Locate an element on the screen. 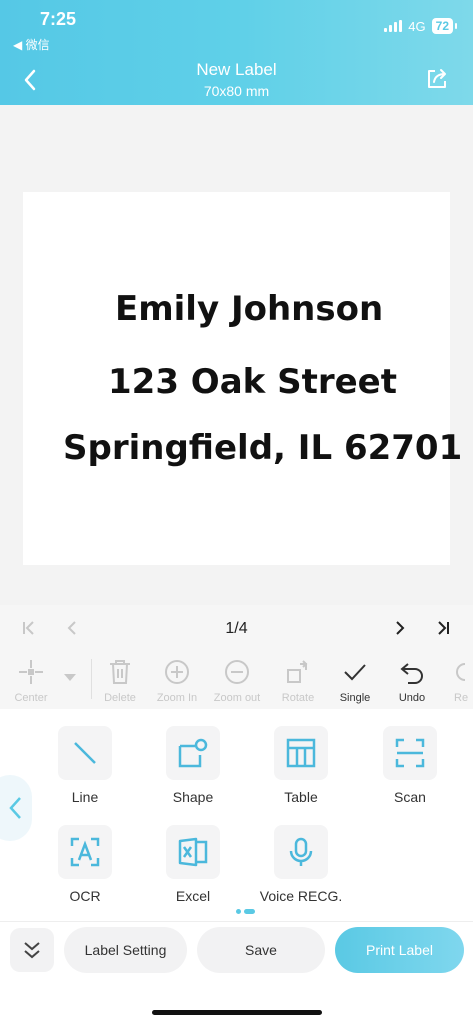 The height and width of the screenshot is (1024, 473). scan-button: Scan is located at coordinates (410, 765).